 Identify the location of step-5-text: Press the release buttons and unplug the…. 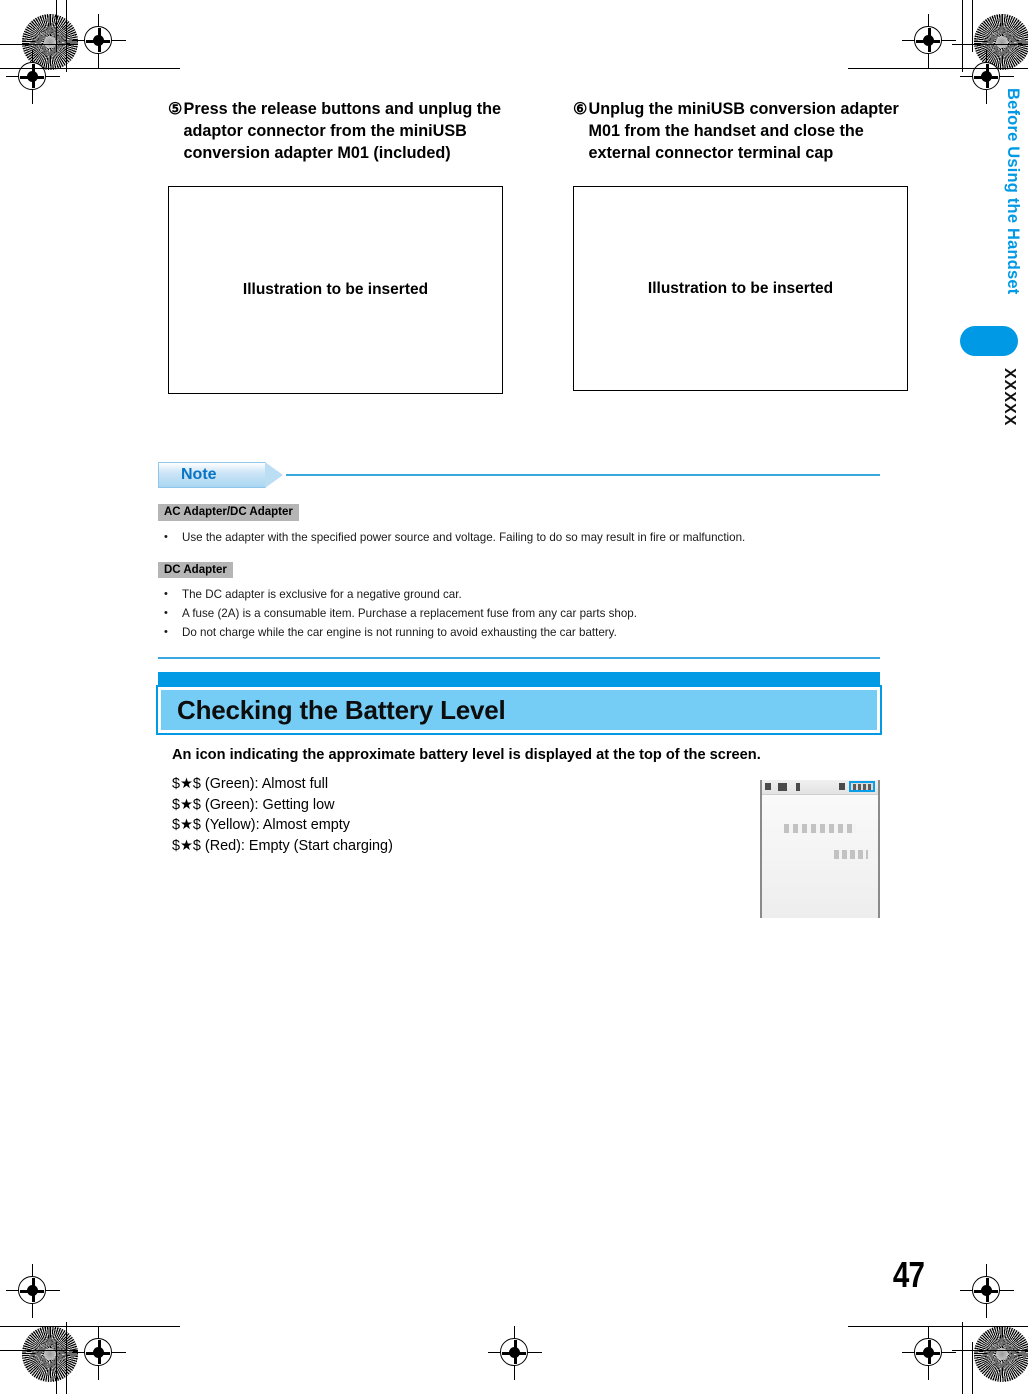
(342, 131).